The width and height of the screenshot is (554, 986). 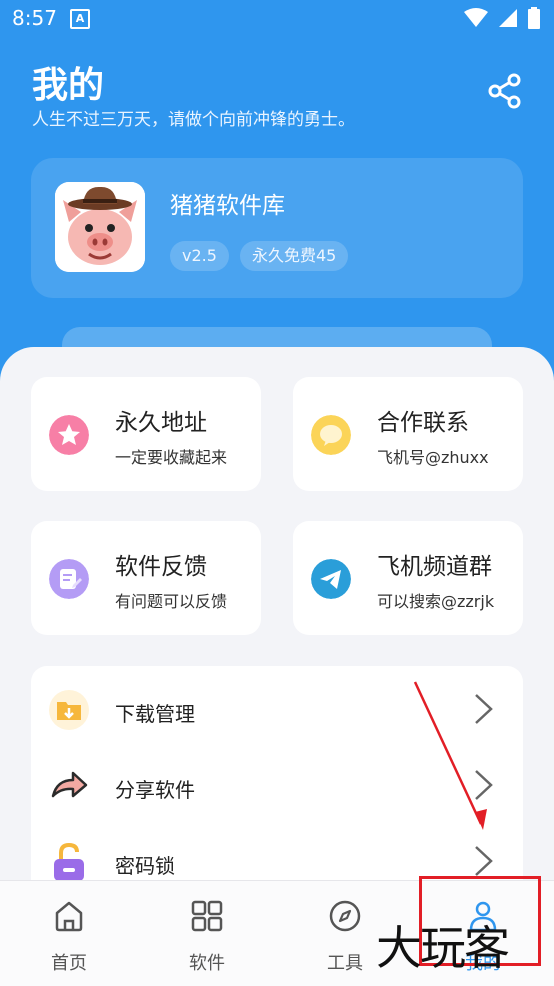 What do you see at coordinates (450, 755) in the screenshot?
I see `annotation-arrow` at bounding box center [450, 755].